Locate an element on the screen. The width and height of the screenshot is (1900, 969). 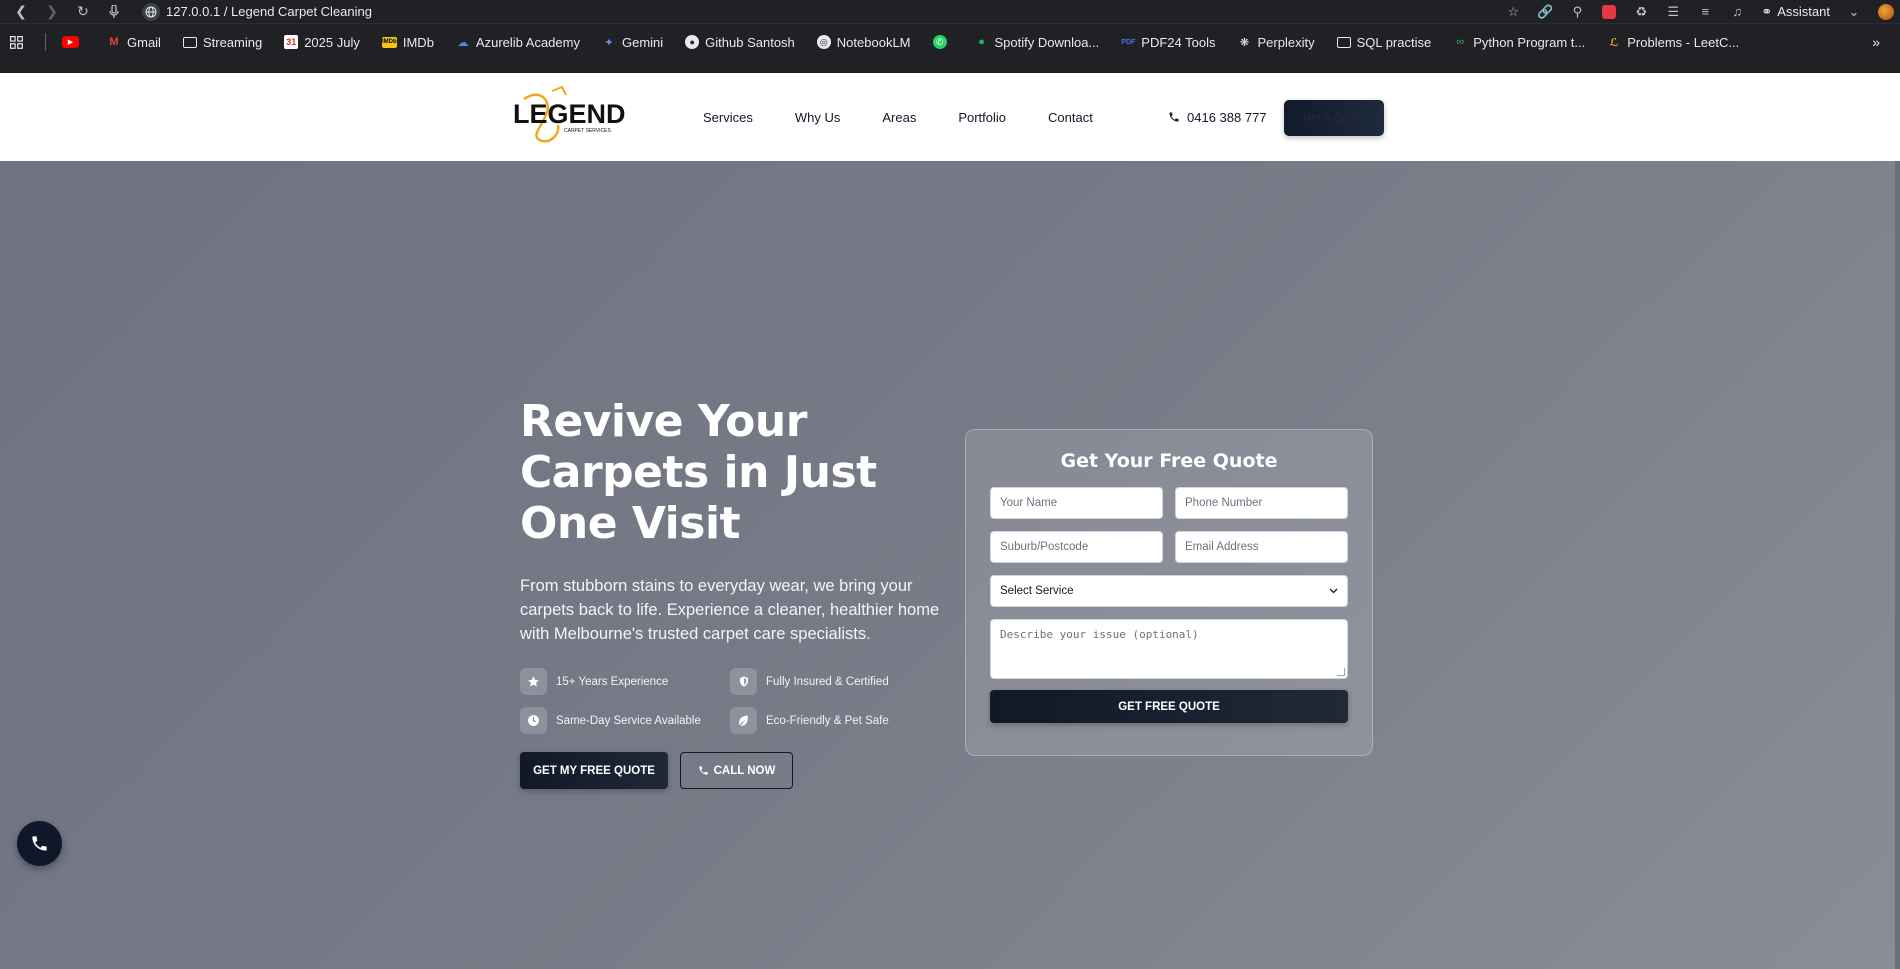
hero-title: Revive Your Carpets in Just One Visit is located at coordinates (730, 472).